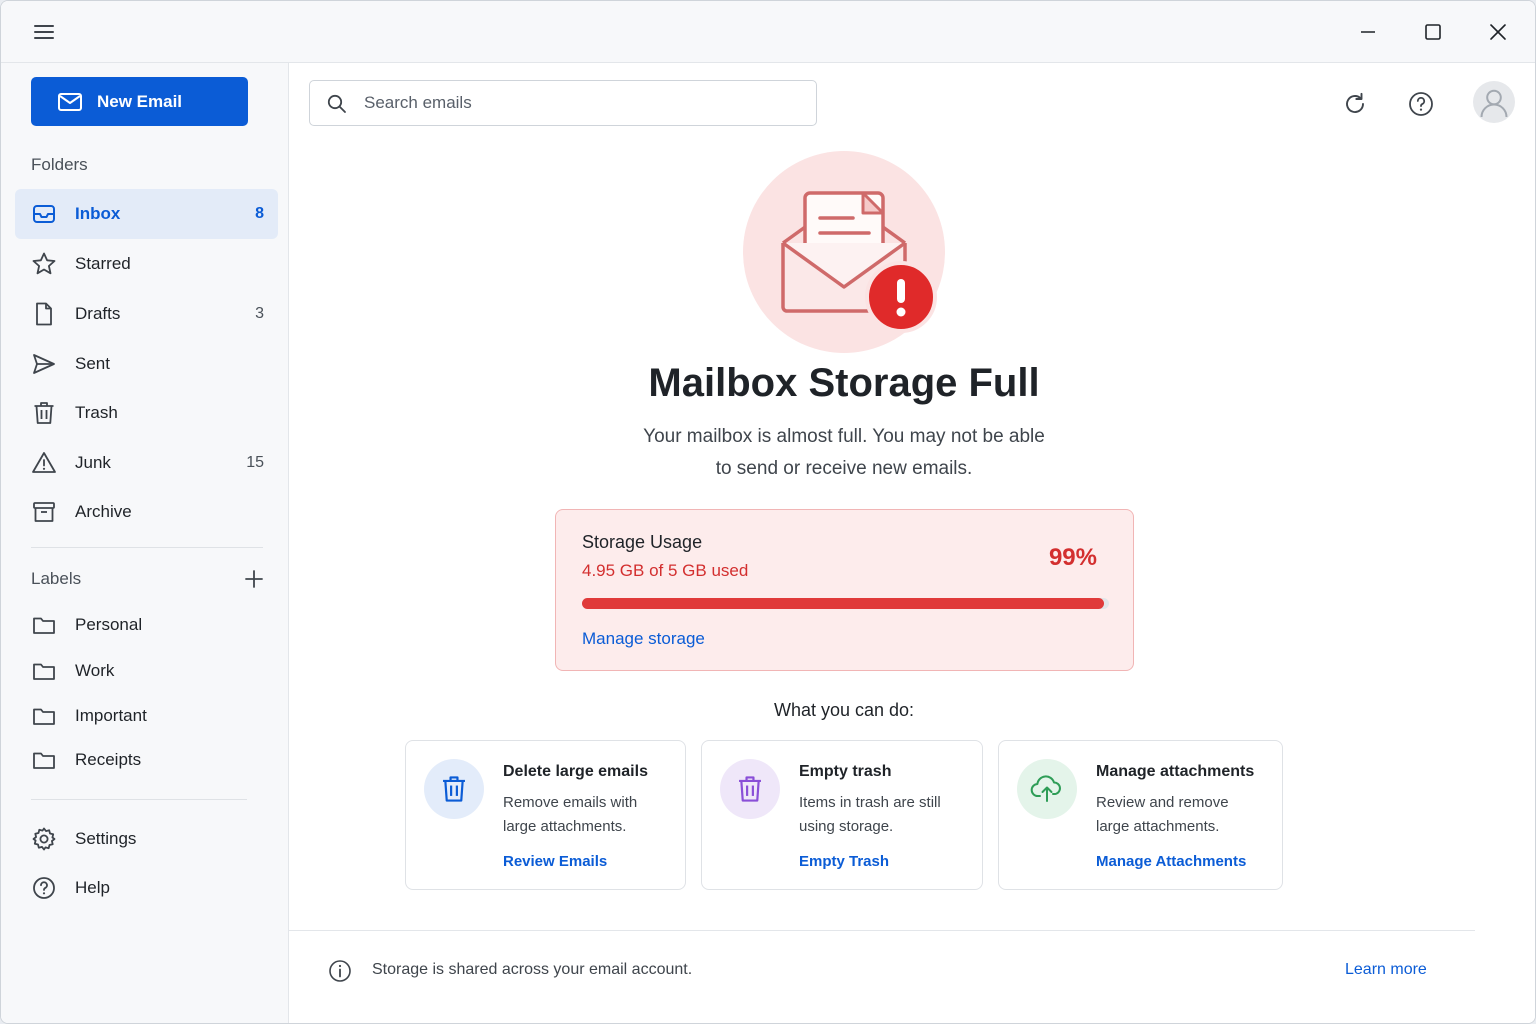 This screenshot has height=1024, width=1536. I want to click on sidebar-item-trash: Trash, so click(146, 413).